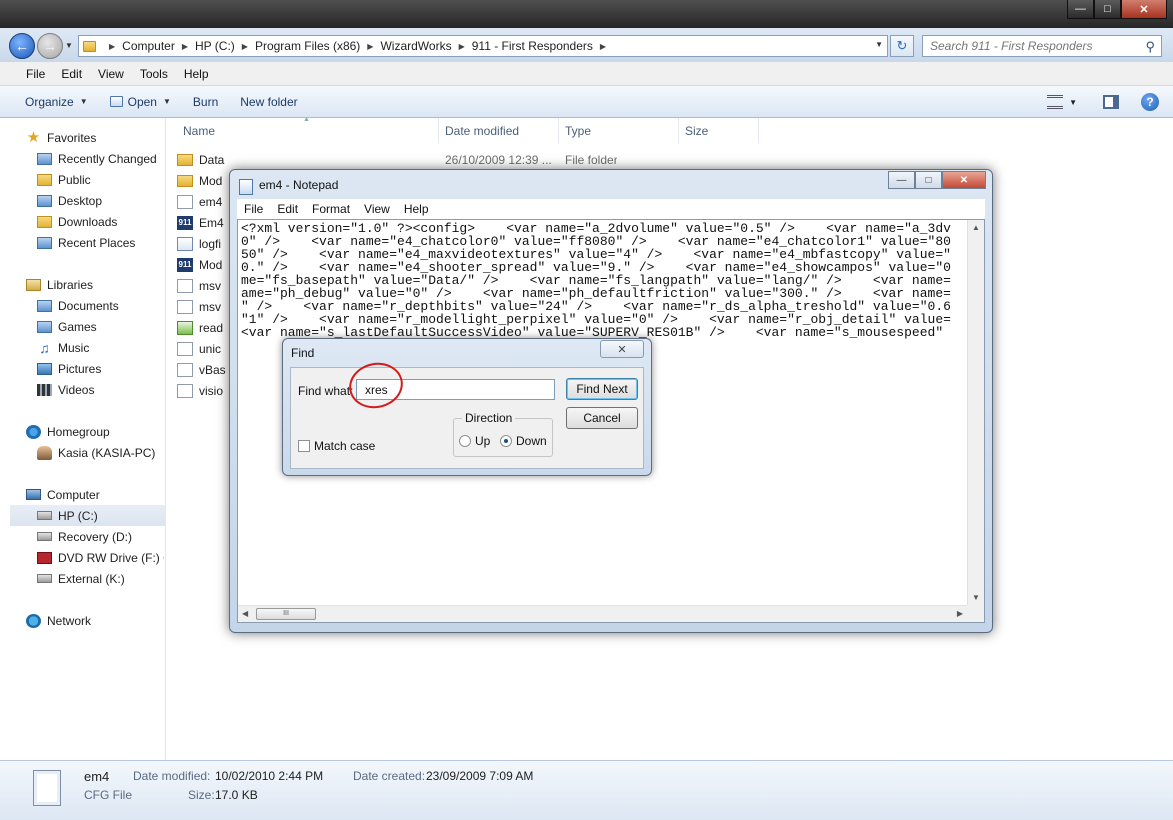 This screenshot has height=820, width=1173. I want to click on refresh-button: ↻, so click(902, 46).